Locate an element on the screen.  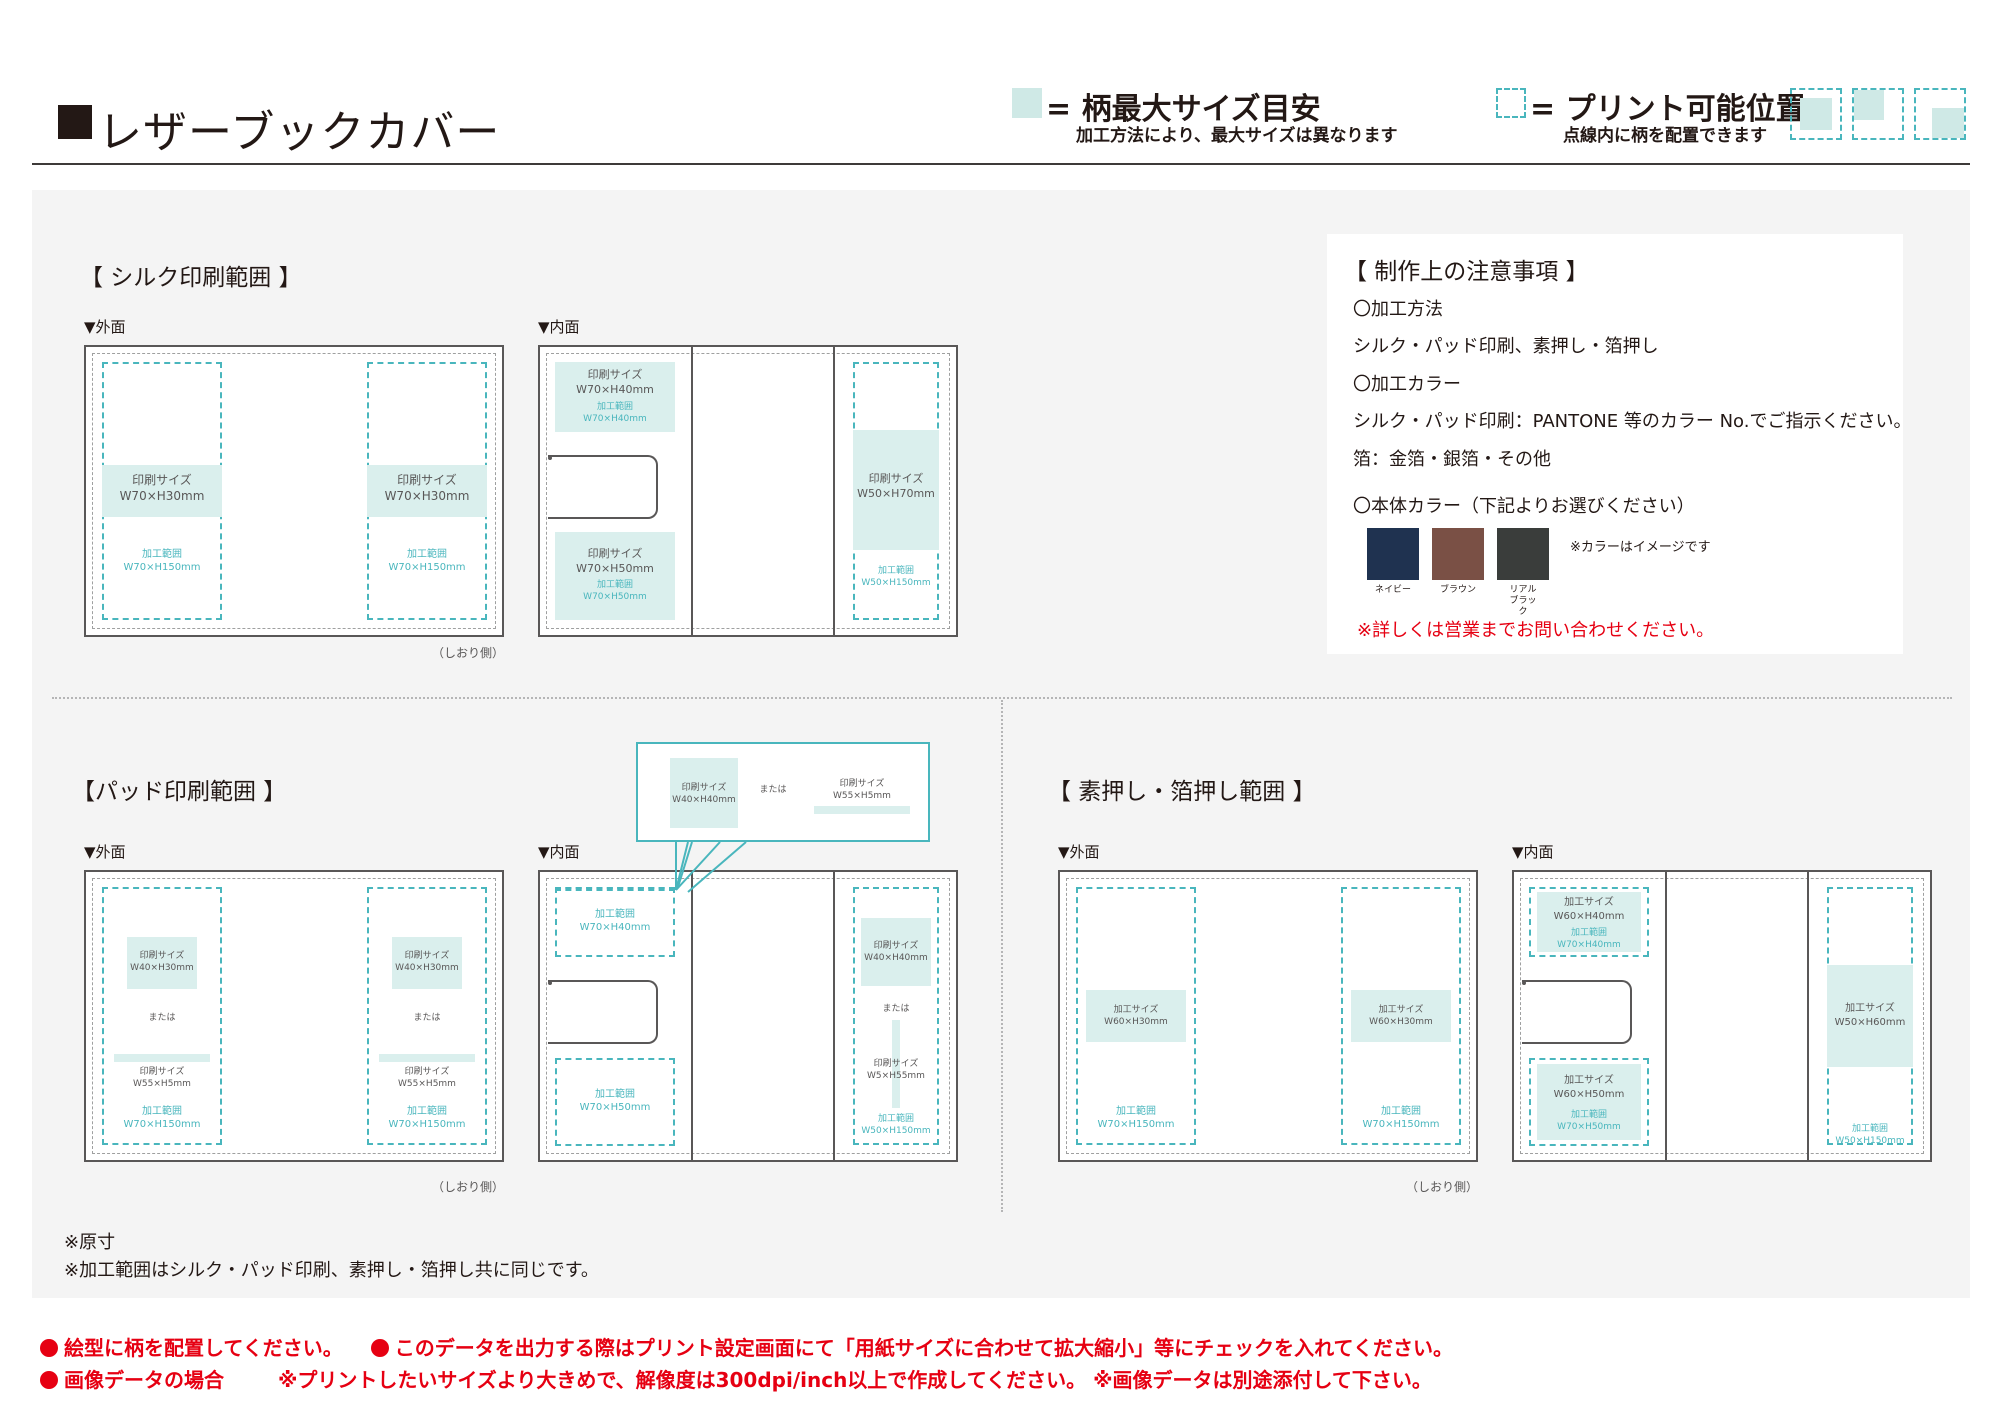
silk-inner-label: ▼内面 is located at coordinates (559, 327).